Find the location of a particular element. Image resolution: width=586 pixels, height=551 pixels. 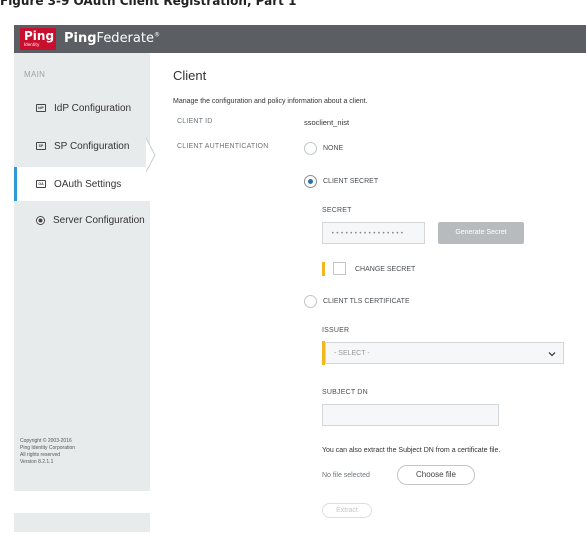

active-item-pointer-icon is located at coordinates (151, 155).